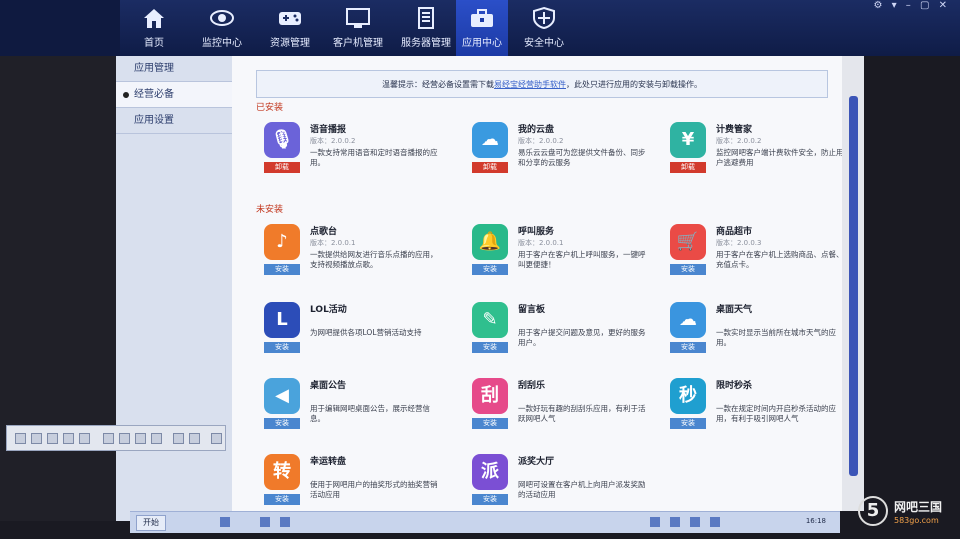  I want to click on app-version: 版本：2.0.0.1, so click(541, 243).